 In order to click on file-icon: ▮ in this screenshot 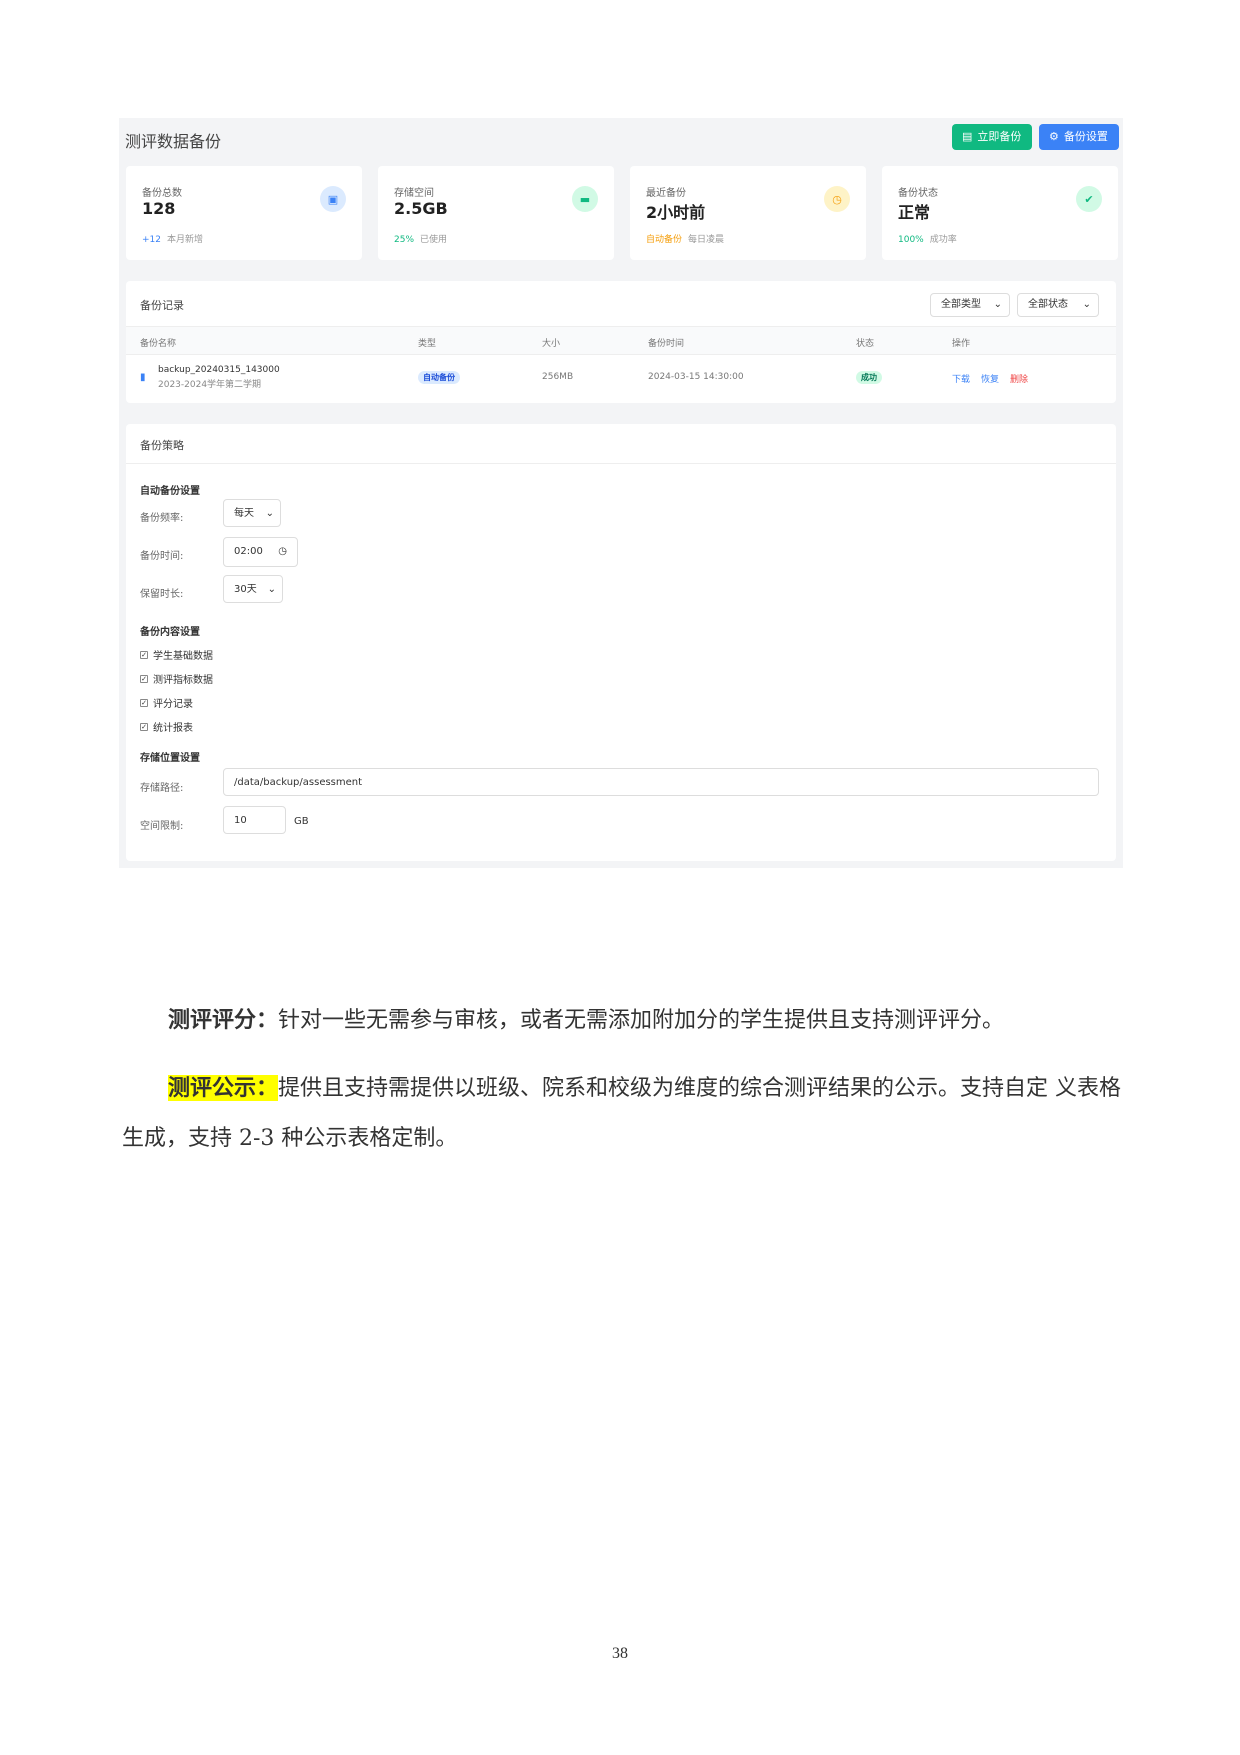, I will do `click(143, 377)`.